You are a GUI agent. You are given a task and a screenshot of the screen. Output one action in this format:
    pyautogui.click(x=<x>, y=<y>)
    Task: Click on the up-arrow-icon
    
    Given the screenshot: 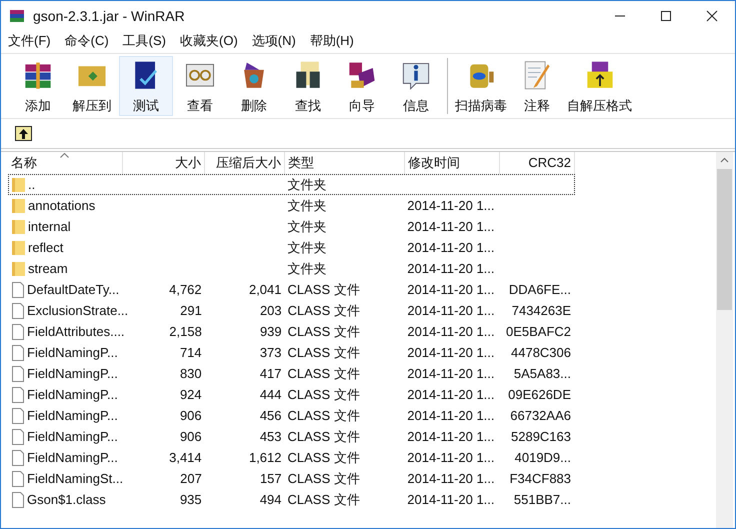 What is the action you would take?
    pyautogui.click(x=23, y=133)
    